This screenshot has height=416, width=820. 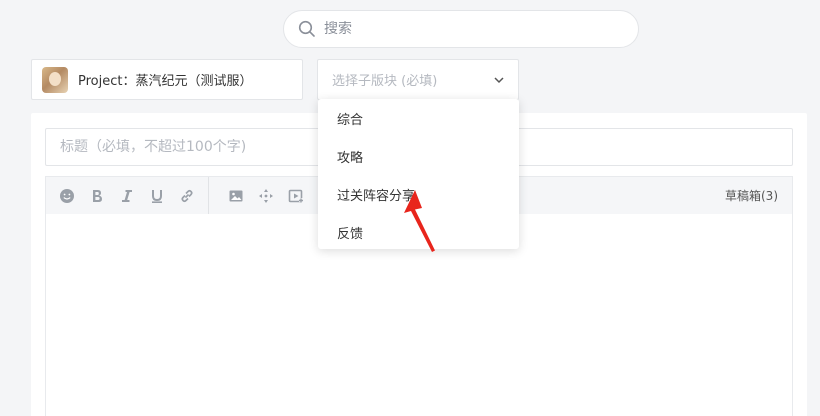 What do you see at coordinates (418, 194) in the screenshot?
I see `dropdown-item-lineup-sharing: 过关阵容分享` at bounding box center [418, 194].